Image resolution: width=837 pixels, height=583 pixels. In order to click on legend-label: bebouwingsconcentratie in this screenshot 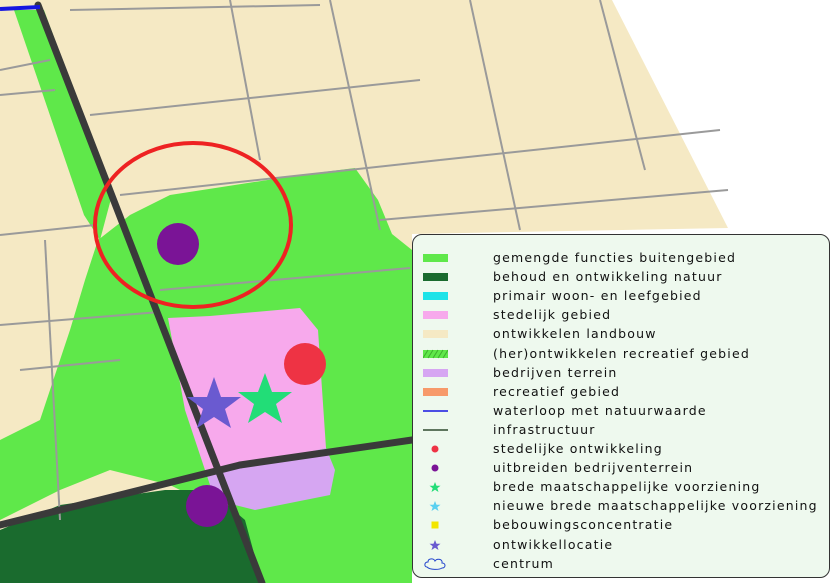, I will do `click(583, 525)`.